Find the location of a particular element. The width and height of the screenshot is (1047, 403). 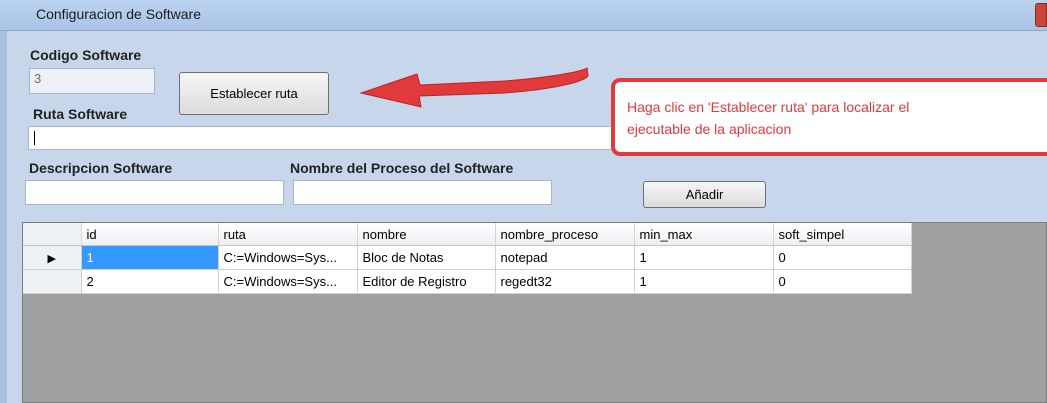

anadir-button: Añadir is located at coordinates (704, 194).